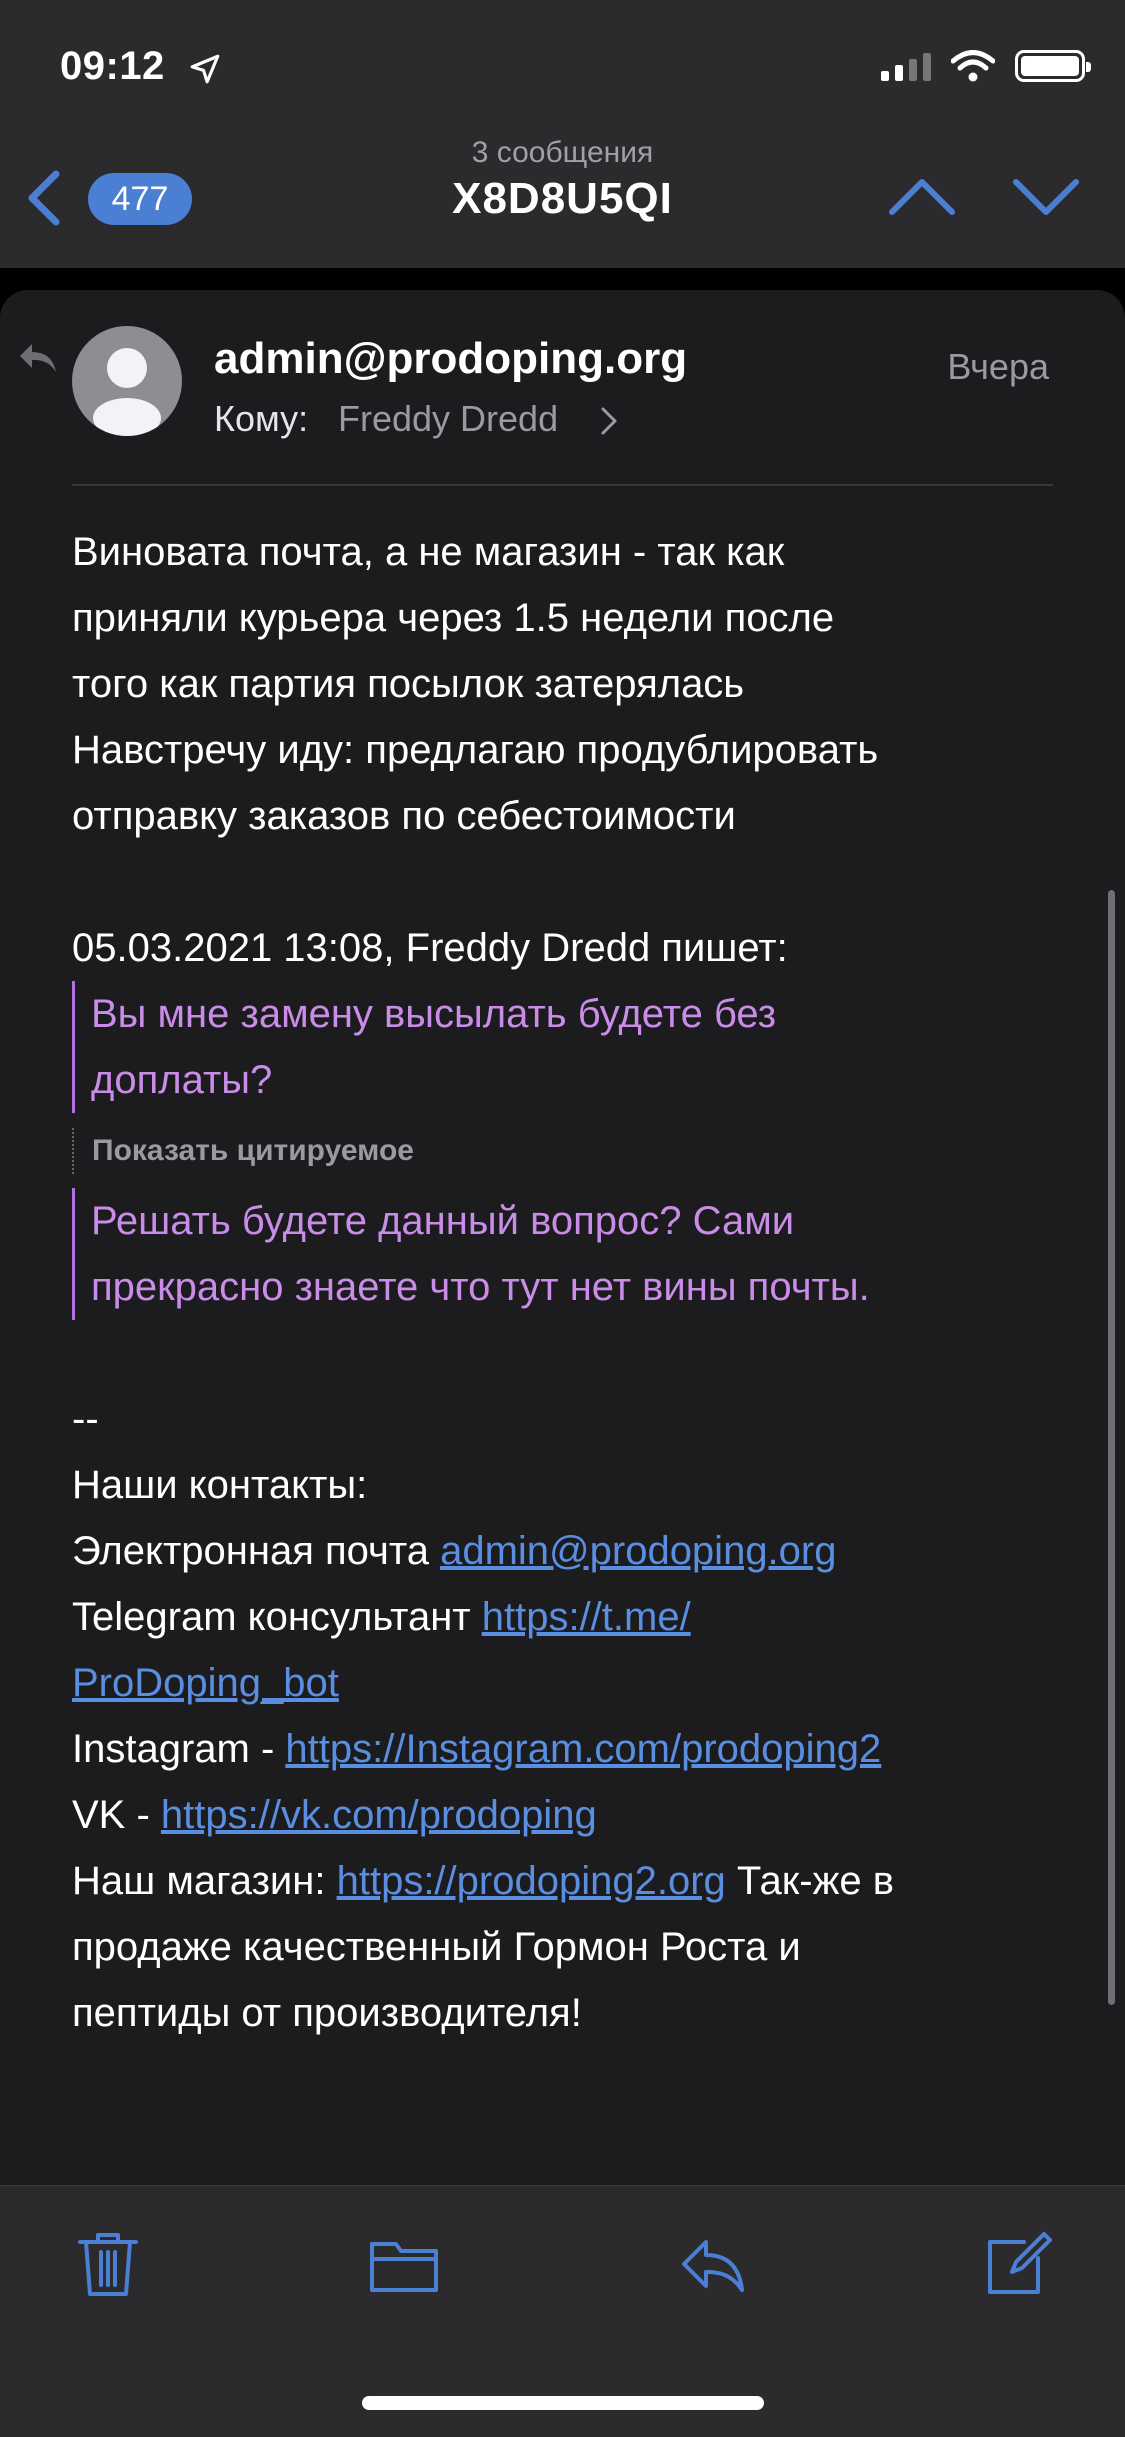  What do you see at coordinates (450, 359) in the screenshot?
I see `sender-address: admin@prodoping.org` at bounding box center [450, 359].